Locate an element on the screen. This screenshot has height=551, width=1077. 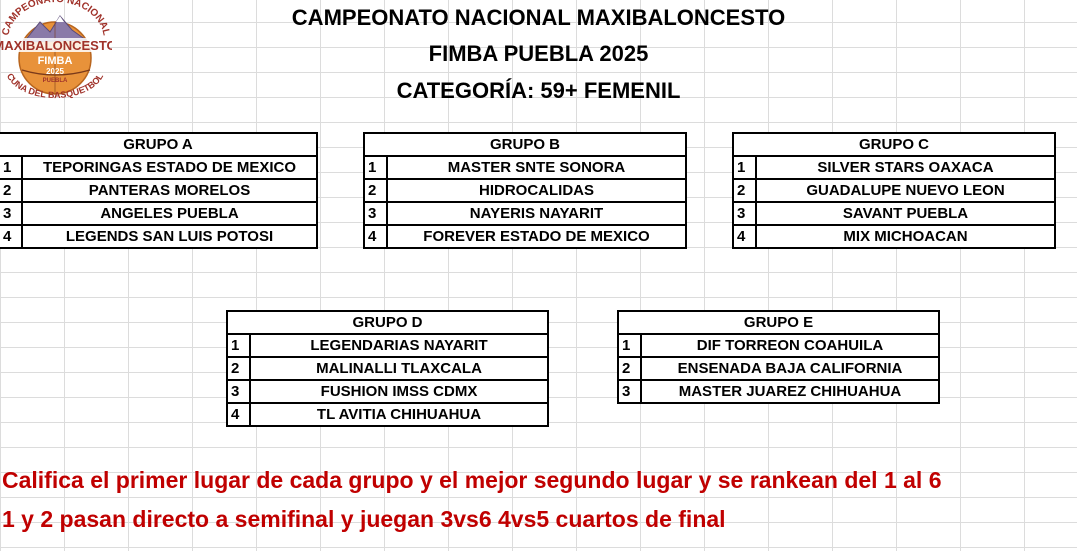
table-row: 3 FUSHION IMSS CDMX is located at coordinates (387, 391).